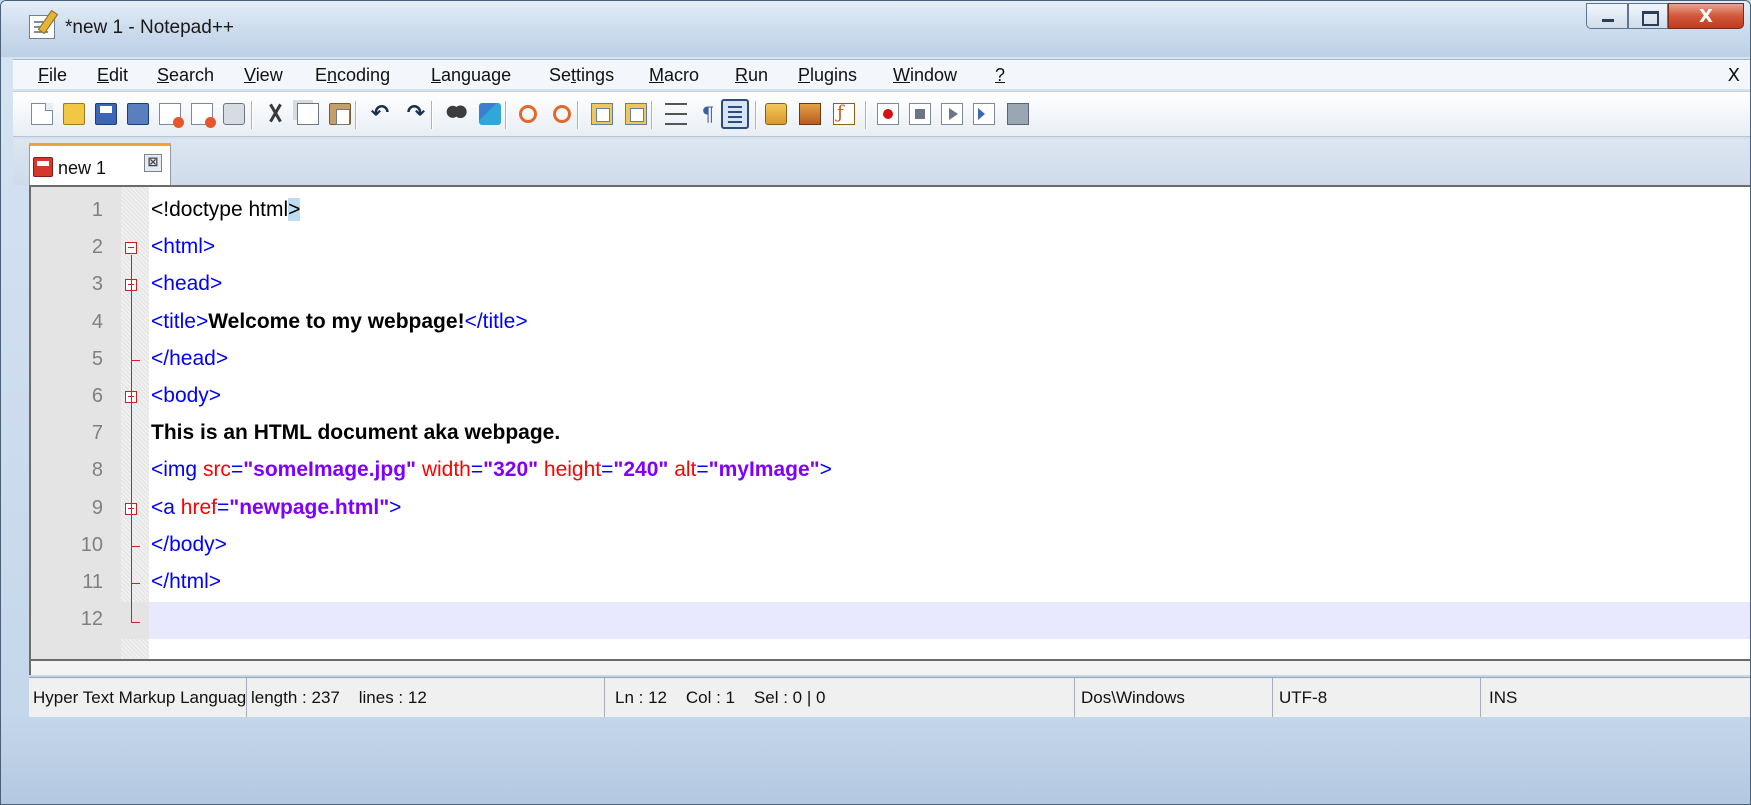 This screenshot has width=1751, height=805. Describe the element at coordinates (1000, 75) in the screenshot. I see `menu-item-help: ?` at that location.